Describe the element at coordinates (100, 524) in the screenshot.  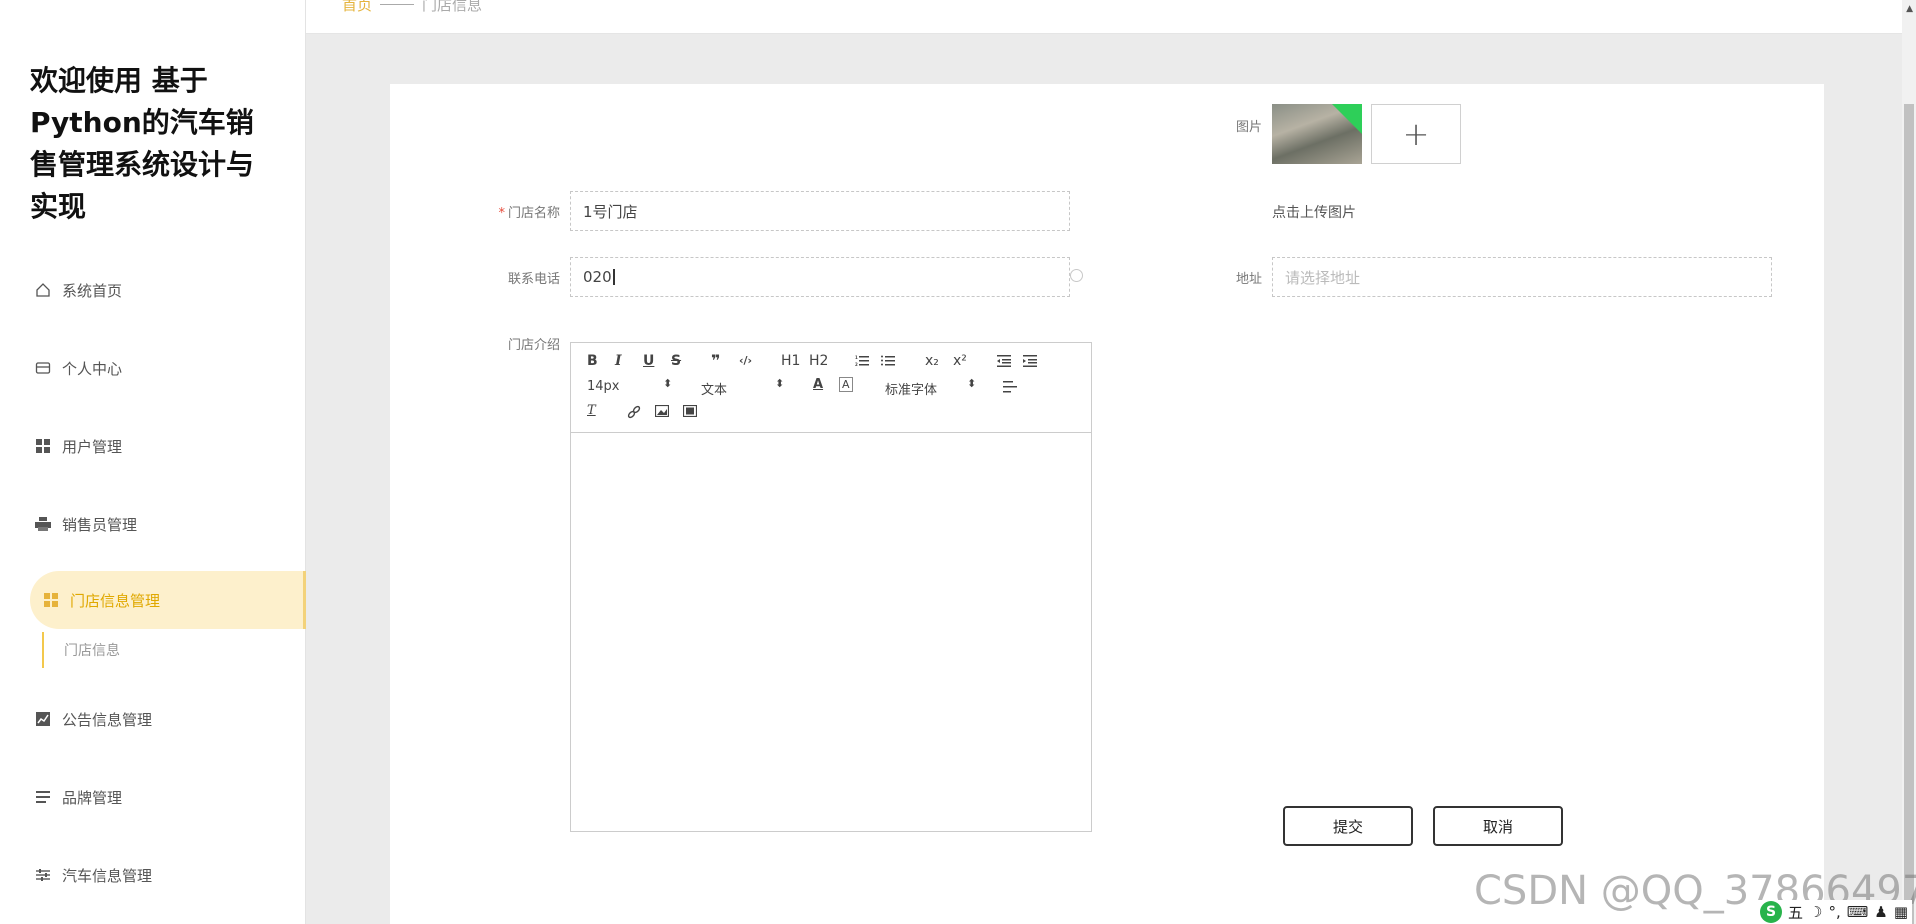
I see `sidebar-item-label: 销售员管理` at that location.